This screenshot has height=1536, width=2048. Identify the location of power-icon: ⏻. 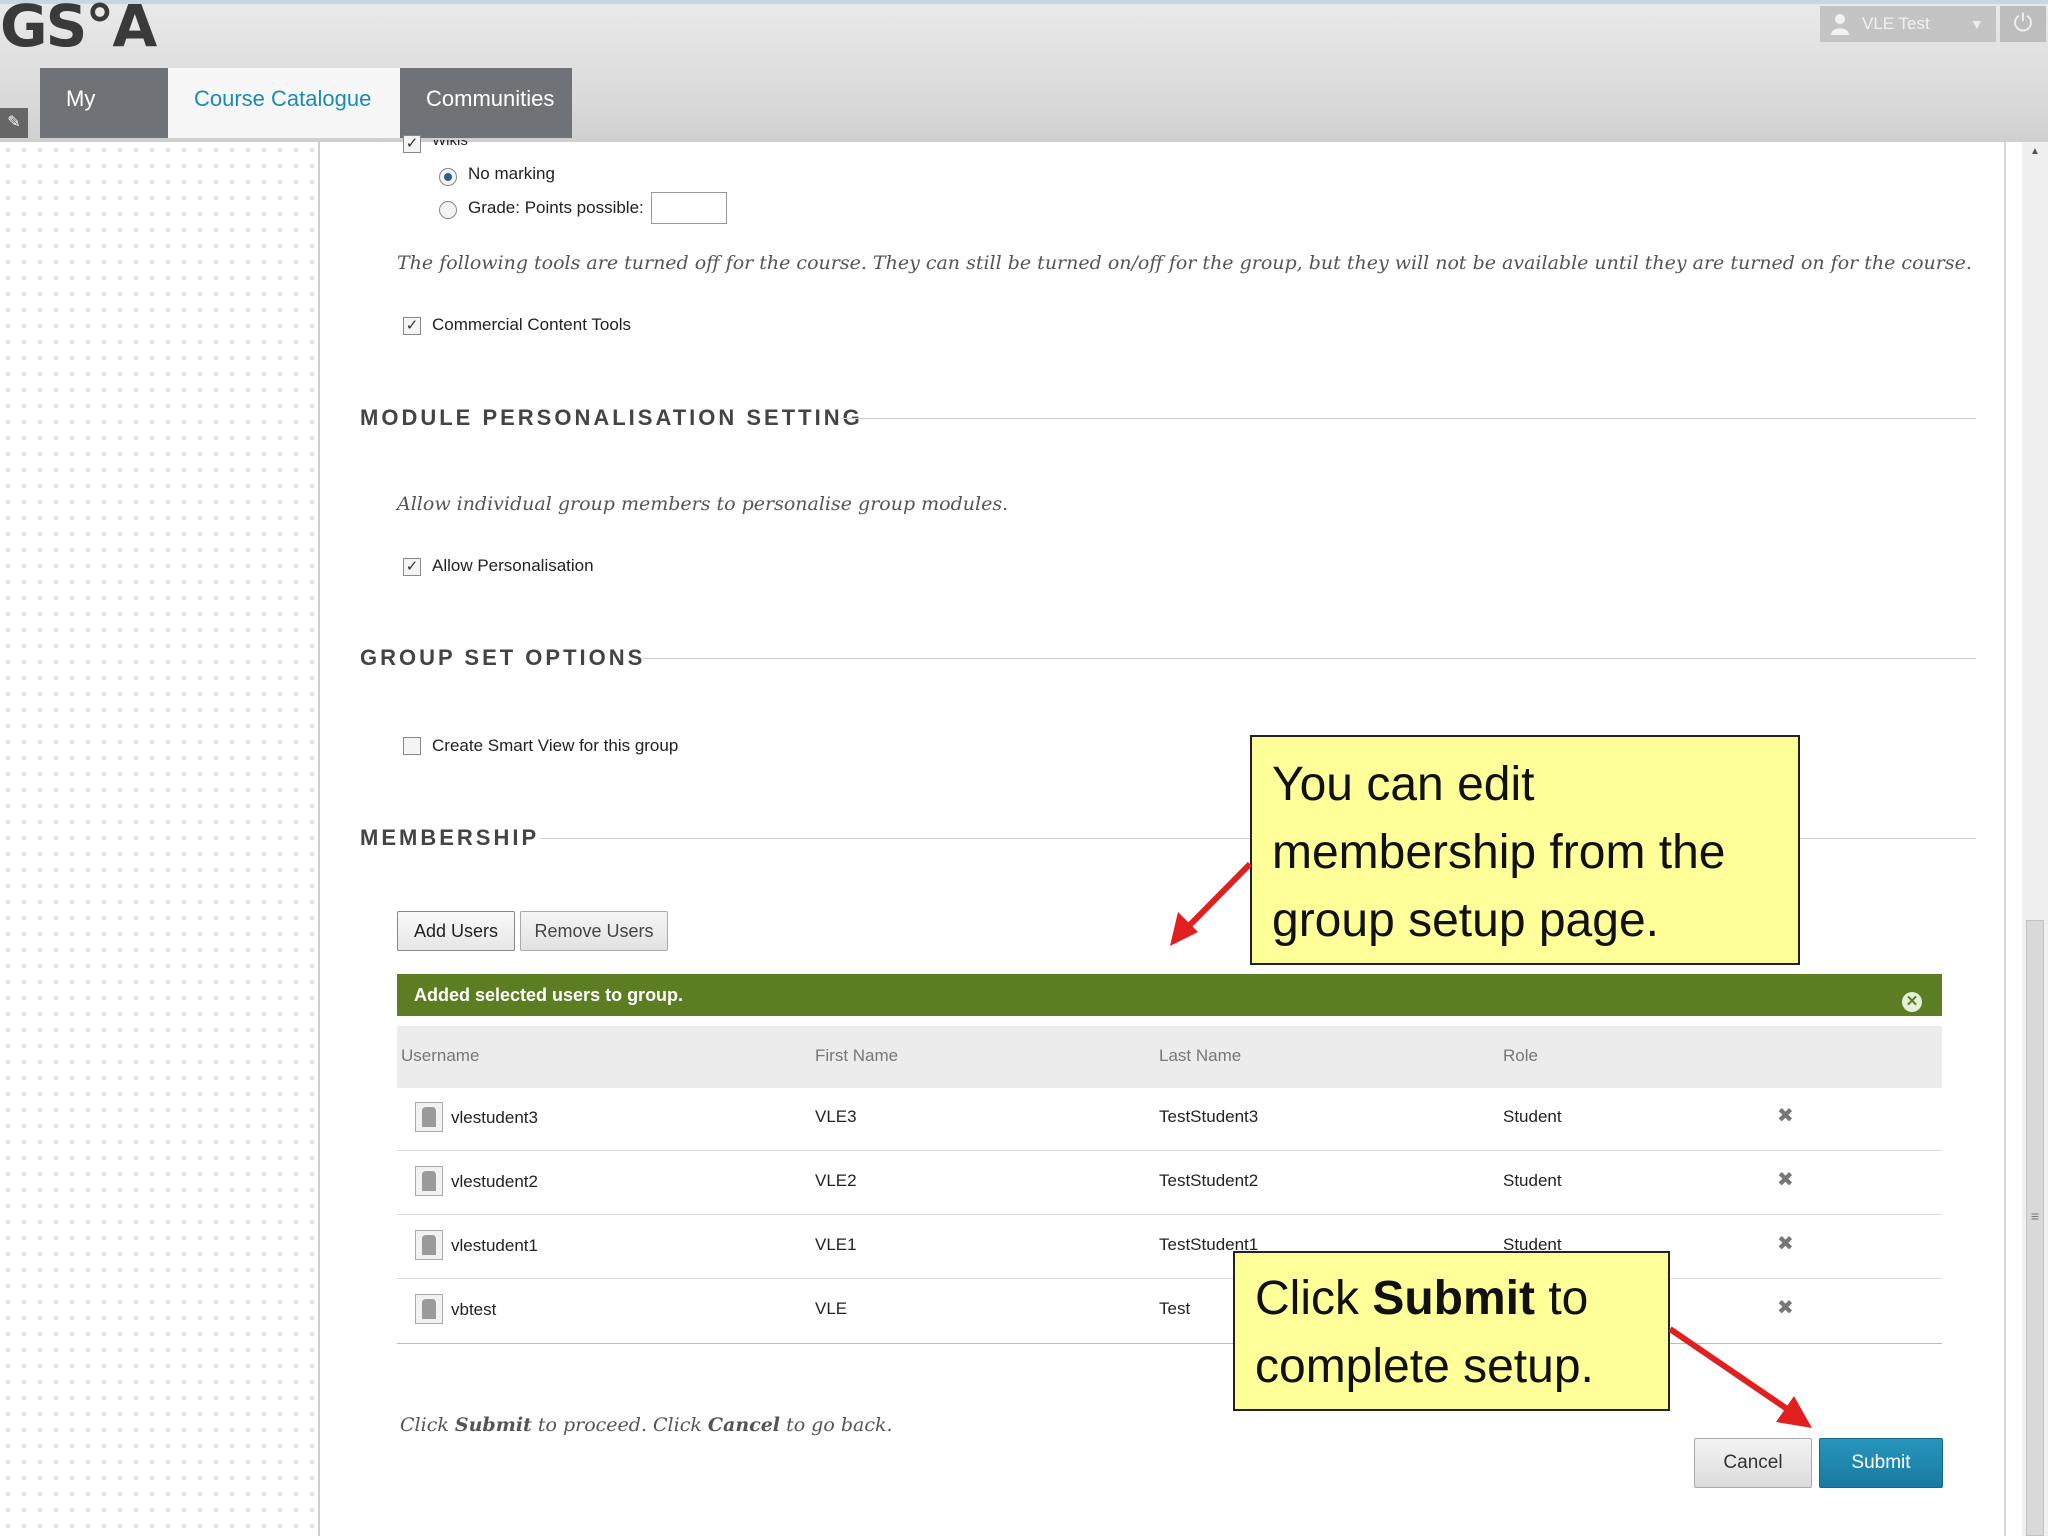
(2023, 24).